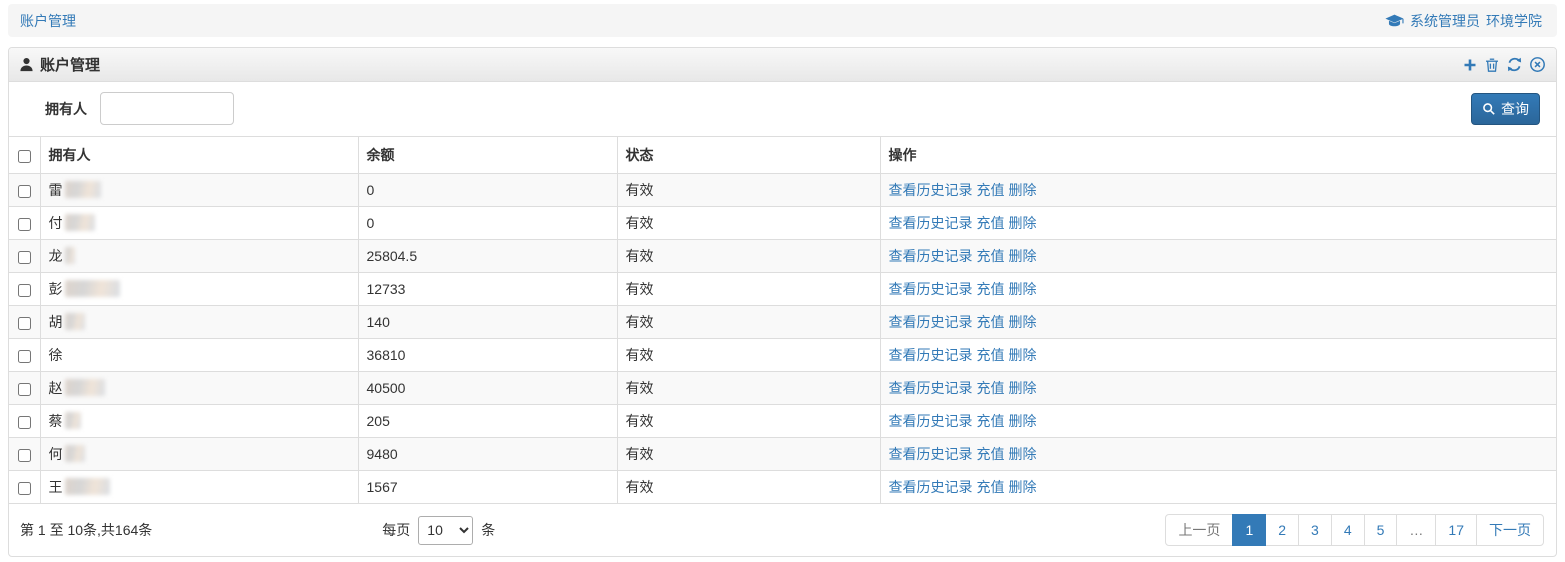 The image size is (1565, 562). What do you see at coordinates (48, 21) in the screenshot?
I see `breadcrumb: 账户管理` at bounding box center [48, 21].